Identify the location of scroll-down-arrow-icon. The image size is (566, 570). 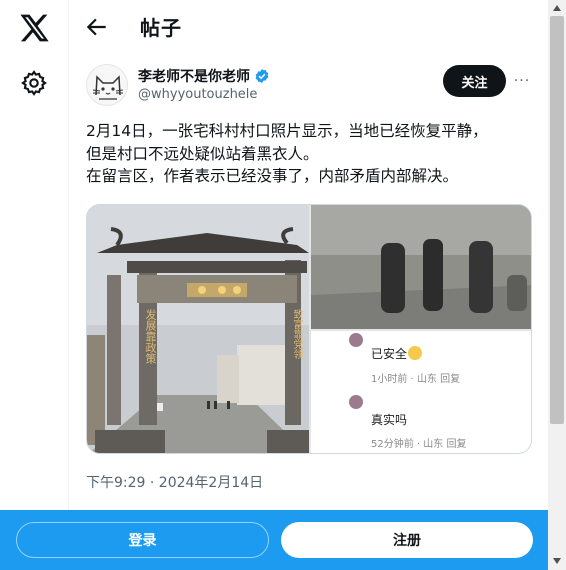
(557, 561).